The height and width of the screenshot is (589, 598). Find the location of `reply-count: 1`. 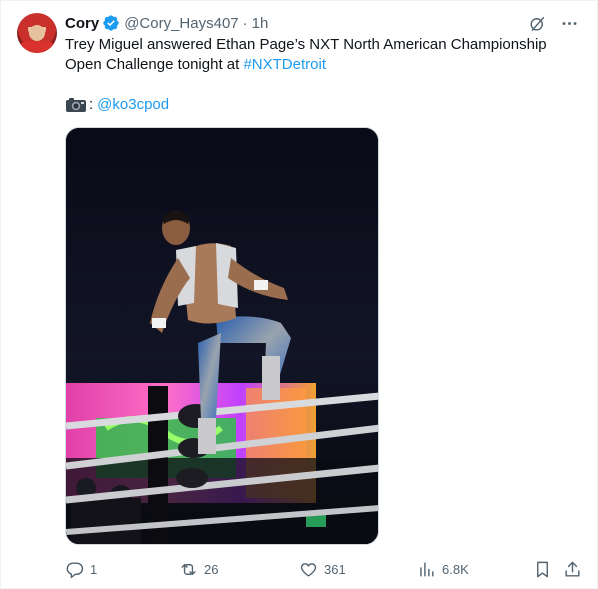

reply-count: 1 is located at coordinates (94, 569).